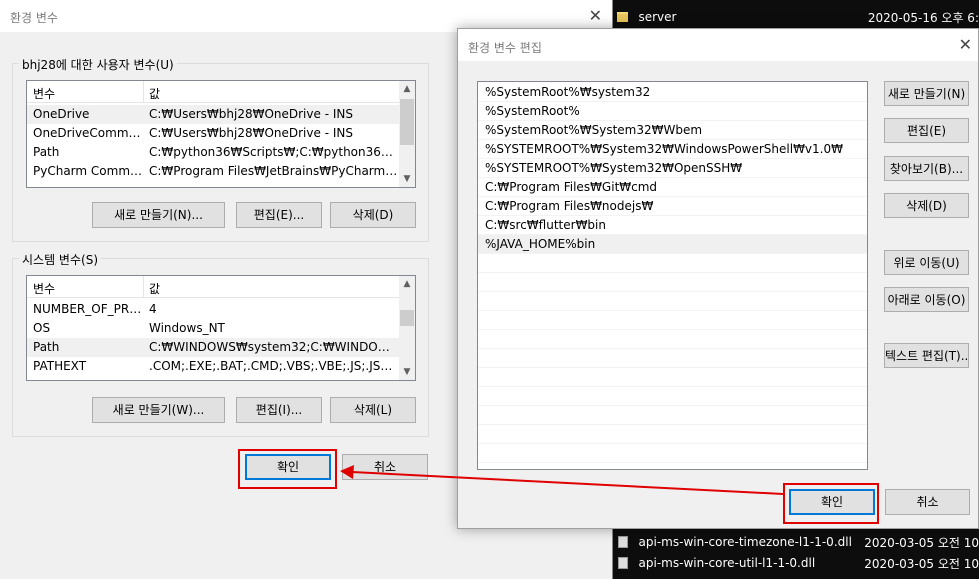  I want to click on path-entry-text: C:₩Program Files₩Git₩cmd, so click(571, 187).